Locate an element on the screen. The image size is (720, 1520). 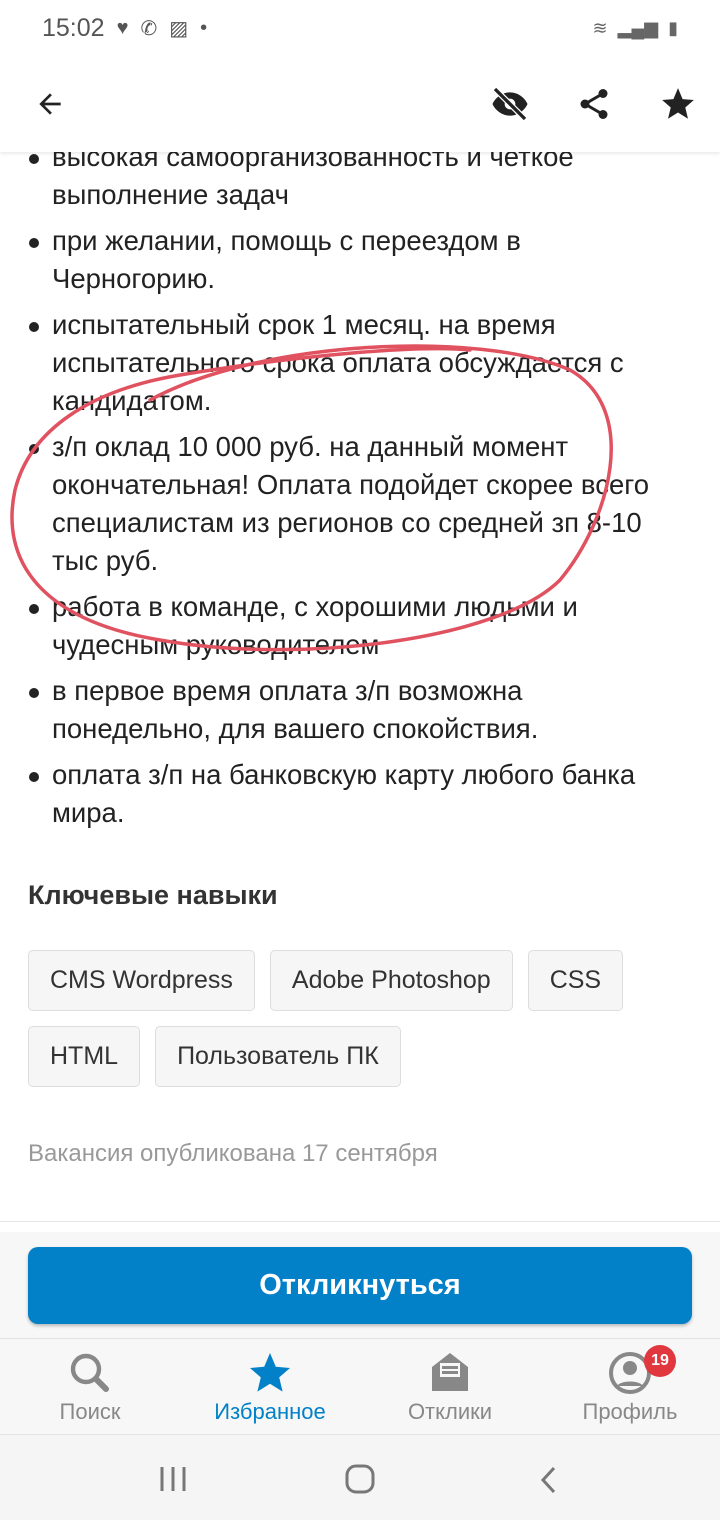
favorite-button is located at coordinates (678, 104).